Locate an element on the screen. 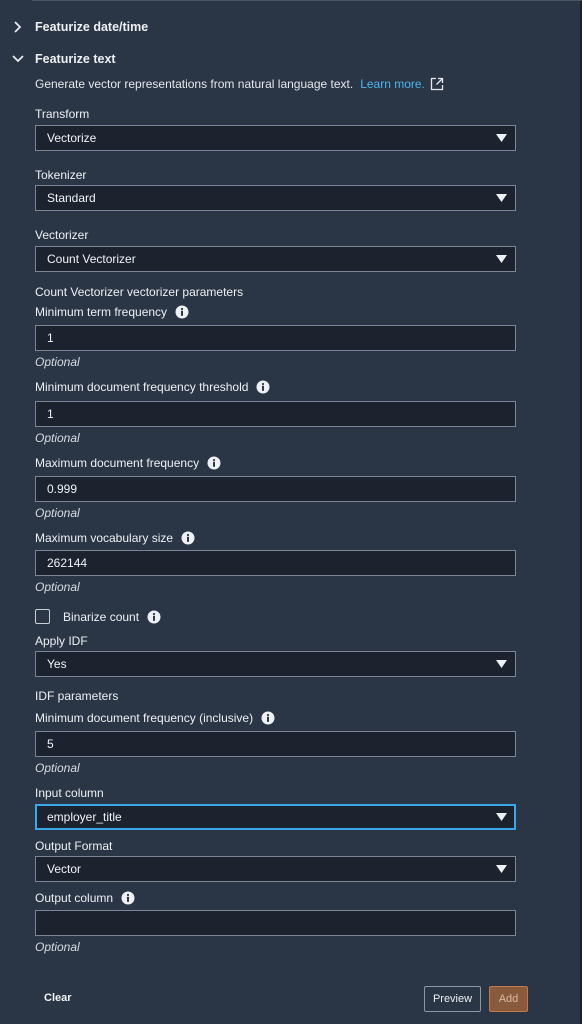 The image size is (582, 1024). binarize-count-row: Binarize count is located at coordinates (98, 616).